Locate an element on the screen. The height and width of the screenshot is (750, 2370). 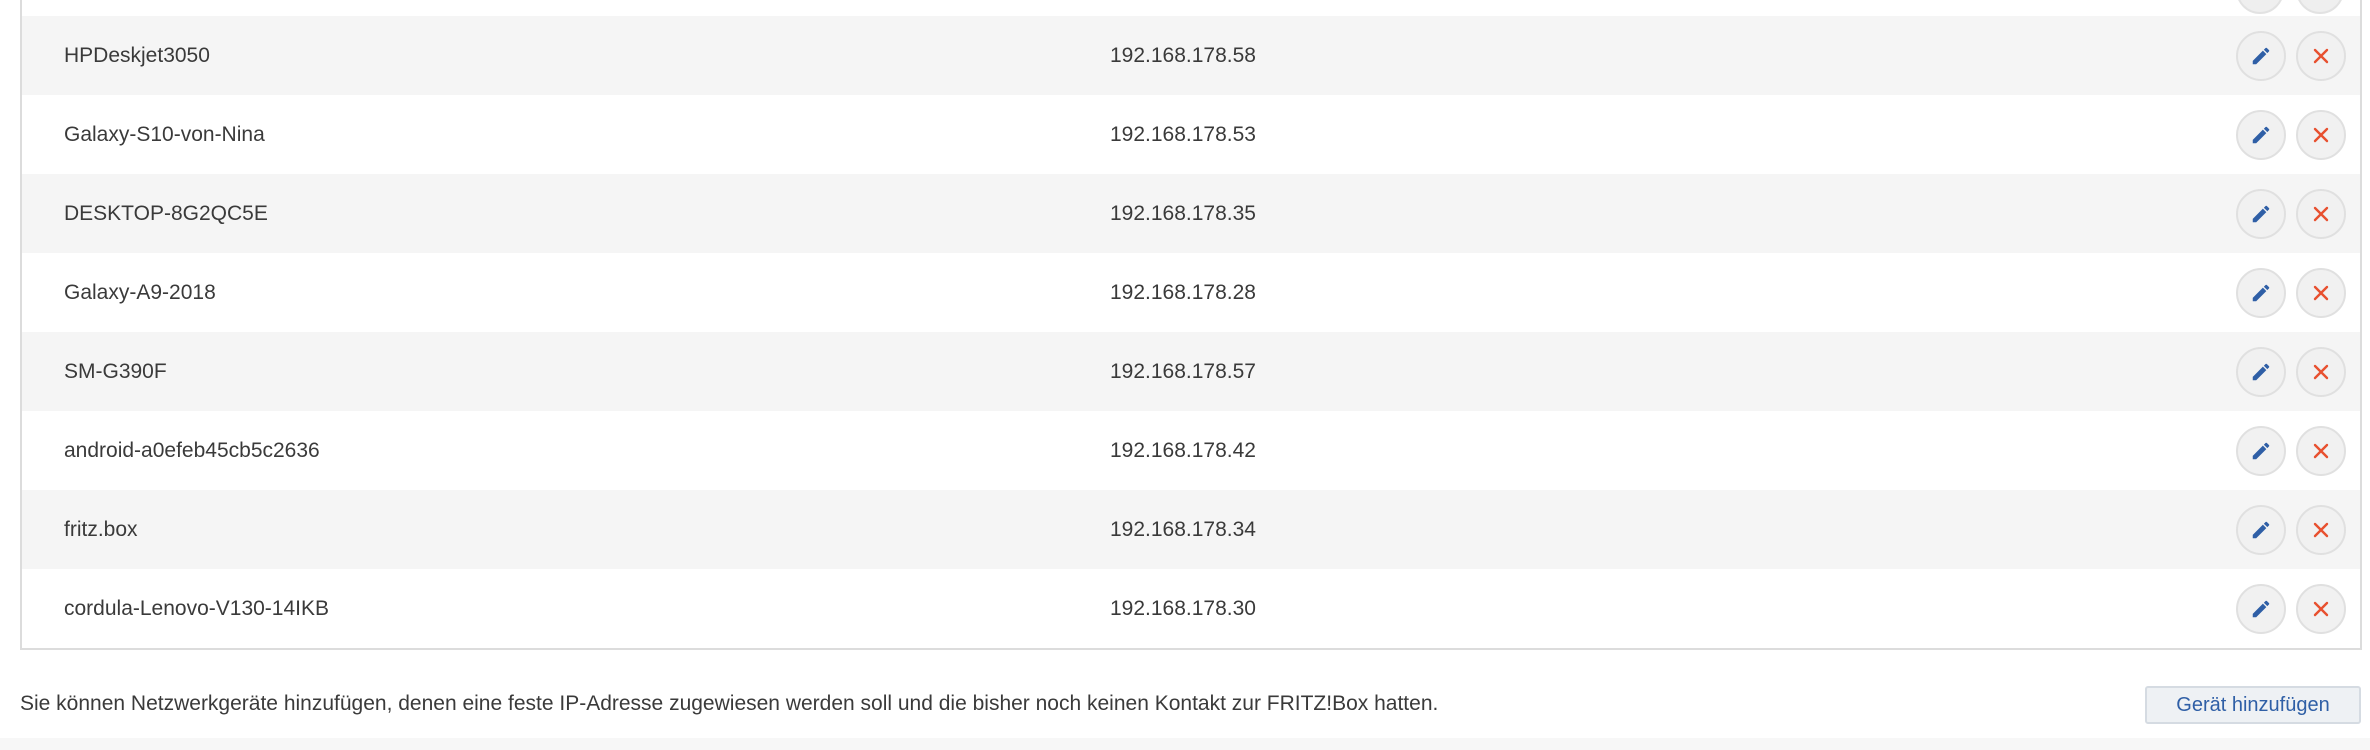
device-ip: 192.168.178.58 is located at coordinates (1183, 55).